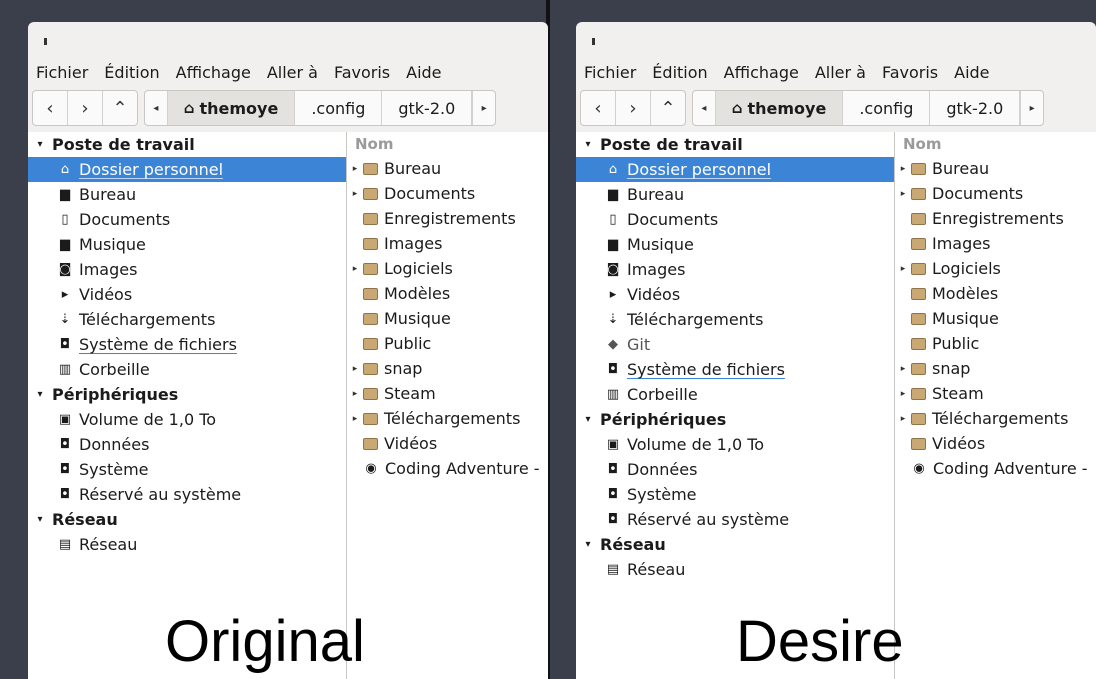 Image resolution: width=1096 pixels, height=679 pixels. What do you see at coordinates (187, 319) in the screenshot?
I see `sidebar-item-telechargements: ⇣ Téléchargements` at bounding box center [187, 319].